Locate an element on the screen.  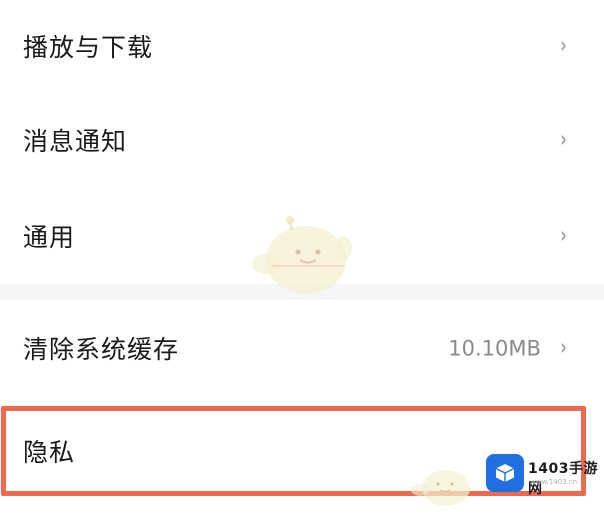
cache-size-value: 10.10MB is located at coordinates (494, 348).